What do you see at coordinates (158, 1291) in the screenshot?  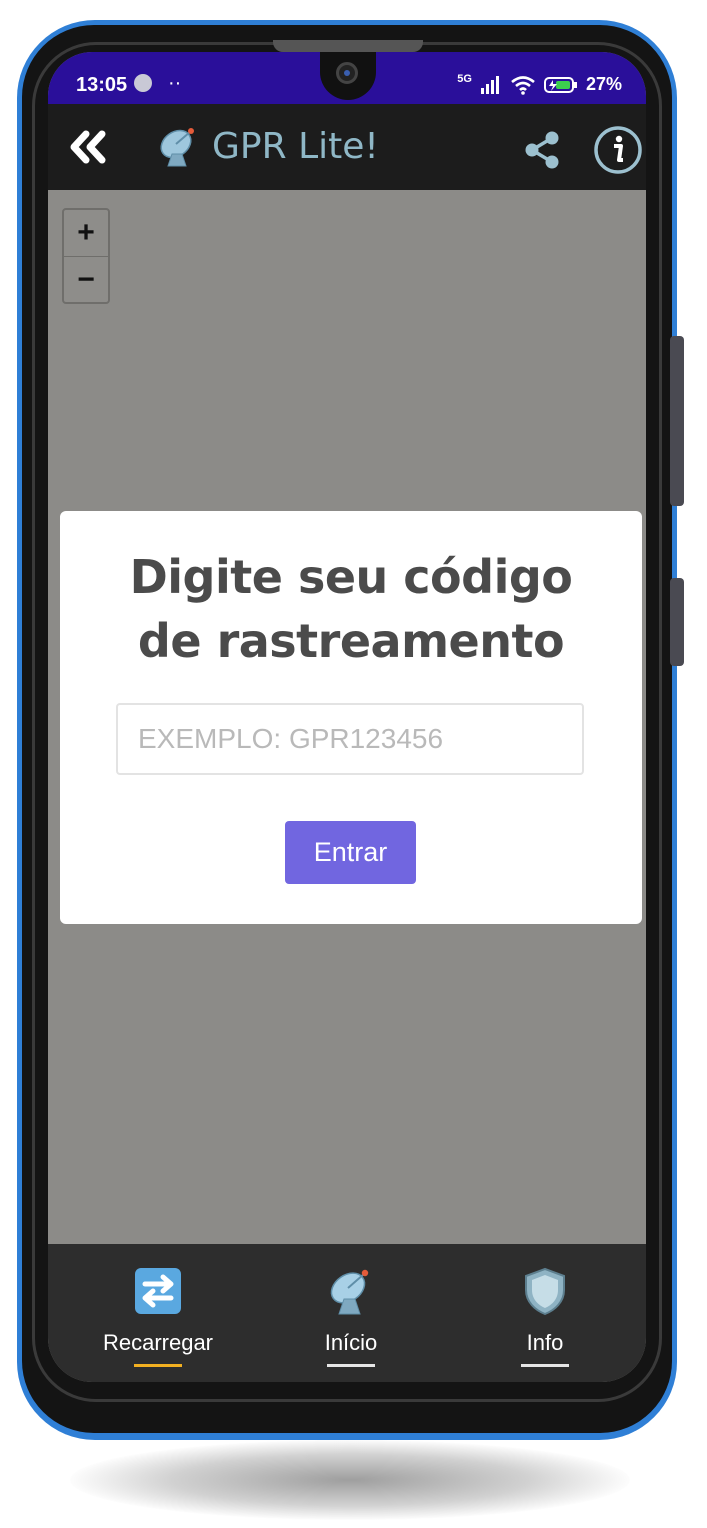 I see `refresh-icon` at bounding box center [158, 1291].